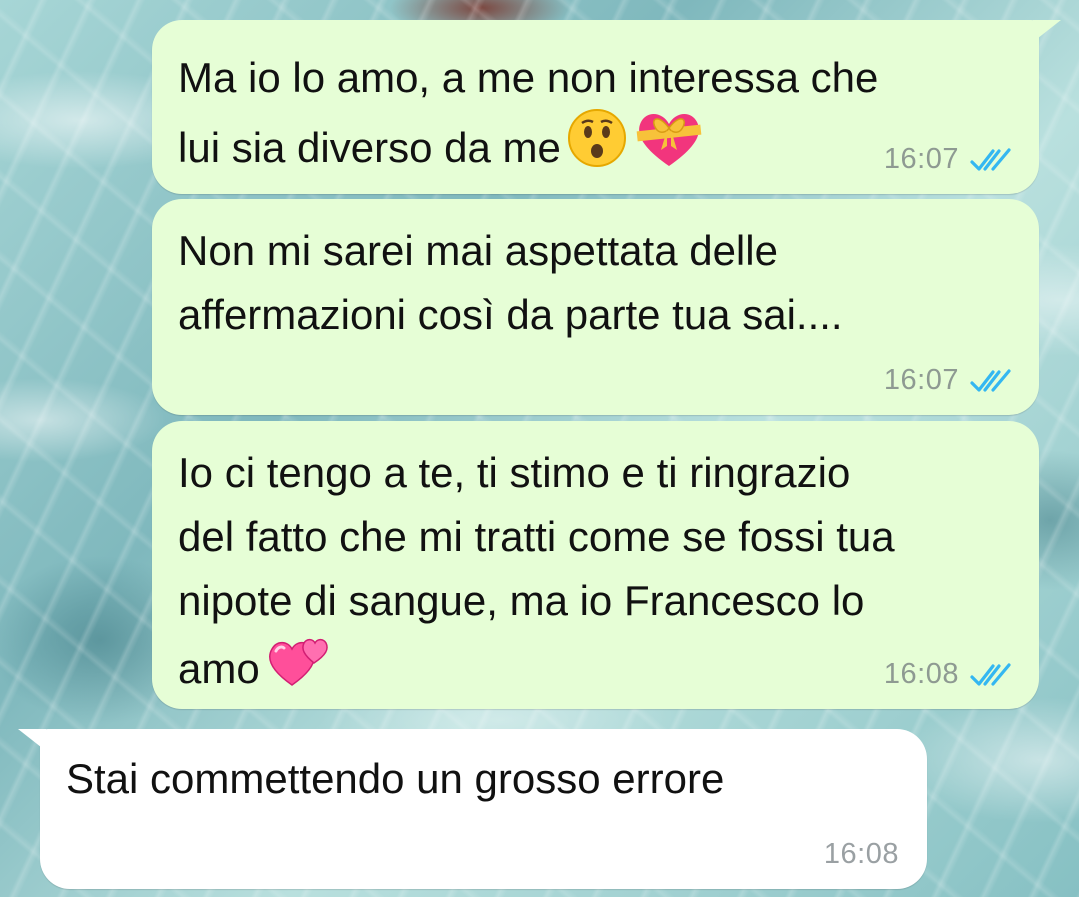 Image resolution: width=1079 pixels, height=897 pixels. I want to click on heart-with-ribbon-emoji, so click(669, 147).